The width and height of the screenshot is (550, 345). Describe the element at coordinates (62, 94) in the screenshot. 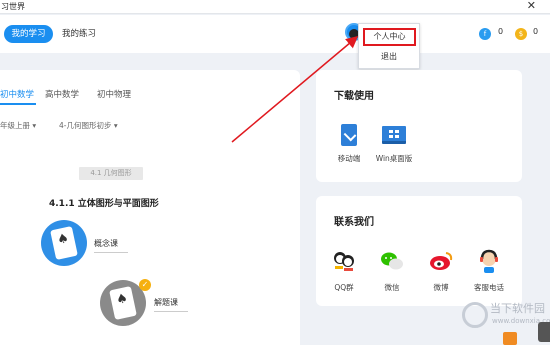

I see `tab-senior-math: 高中数学` at that location.